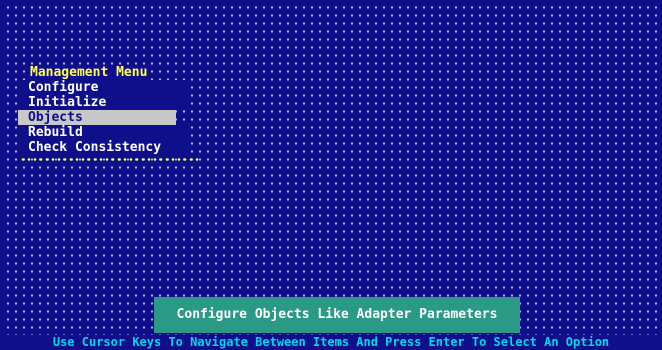 This screenshot has width=662, height=350. Describe the element at coordinates (103, 102) in the screenshot. I see `menu-item-initialize: Initialize` at that location.